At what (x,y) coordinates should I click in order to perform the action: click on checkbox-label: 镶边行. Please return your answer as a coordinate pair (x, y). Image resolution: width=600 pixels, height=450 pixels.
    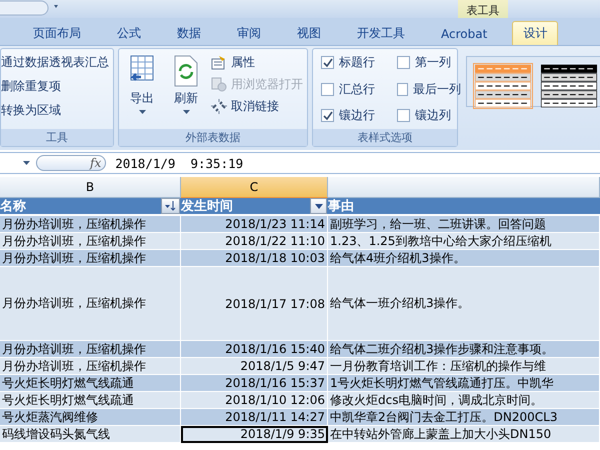
    Looking at the image, I should click on (357, 115).